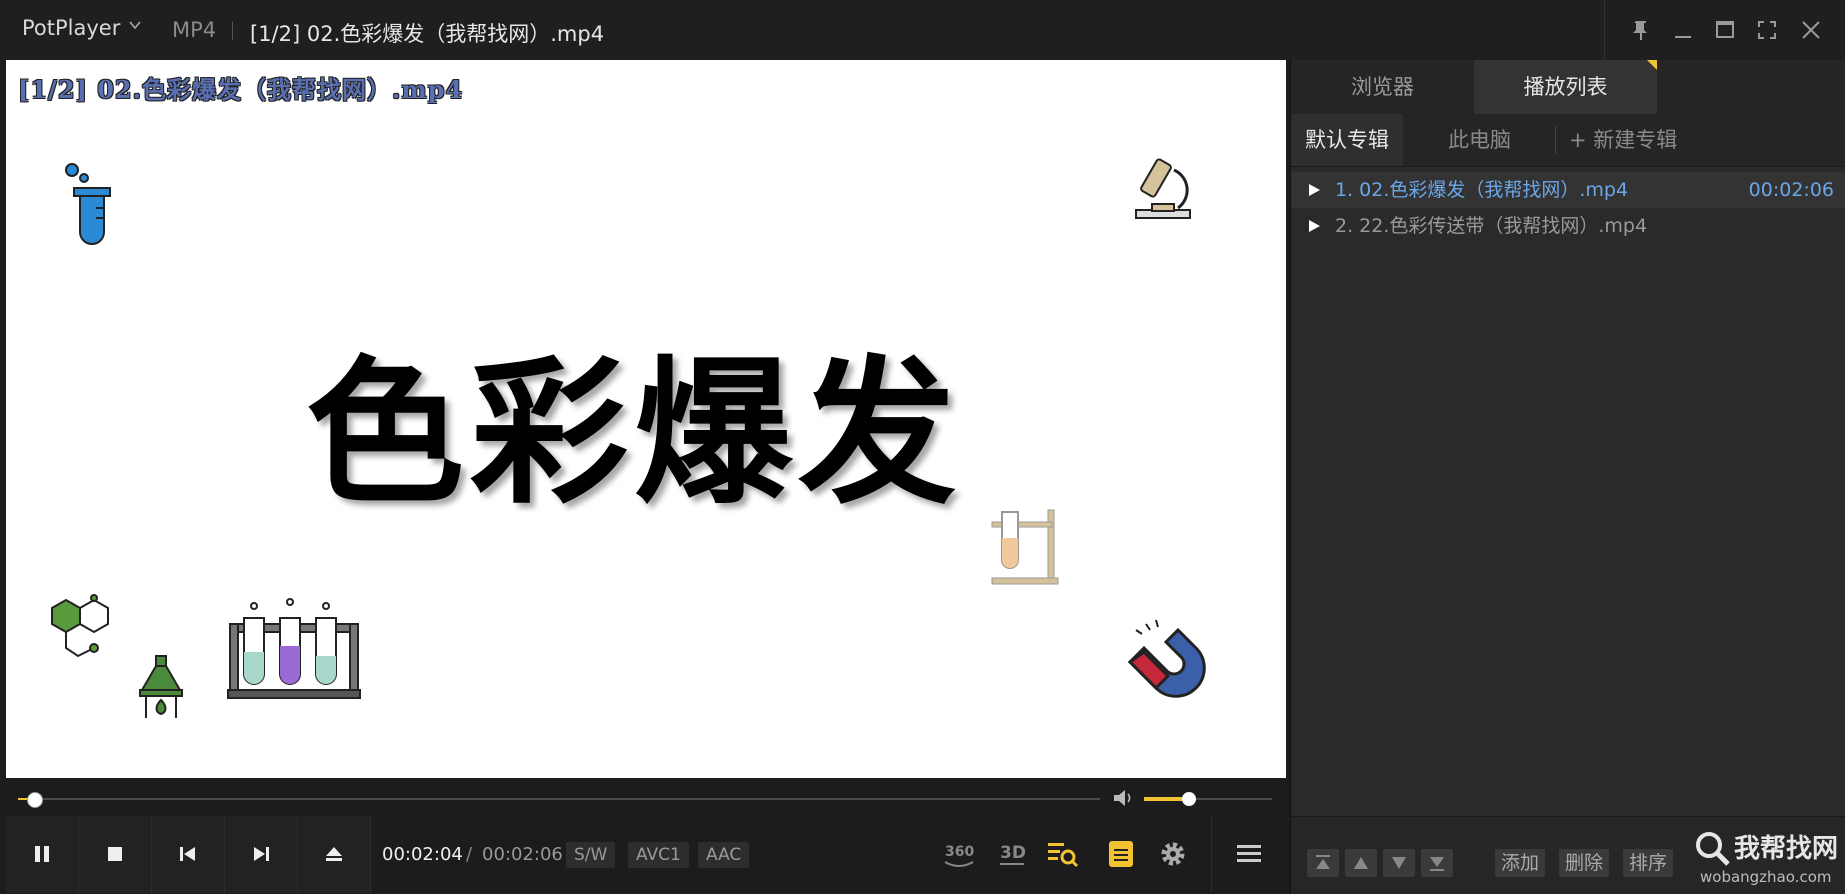 This screenshot has height=894, width=1845. What do you see at coordinates (161, 686) in the screenshot?
I see `flask-burner-icon` at bounding box center [161, 686].